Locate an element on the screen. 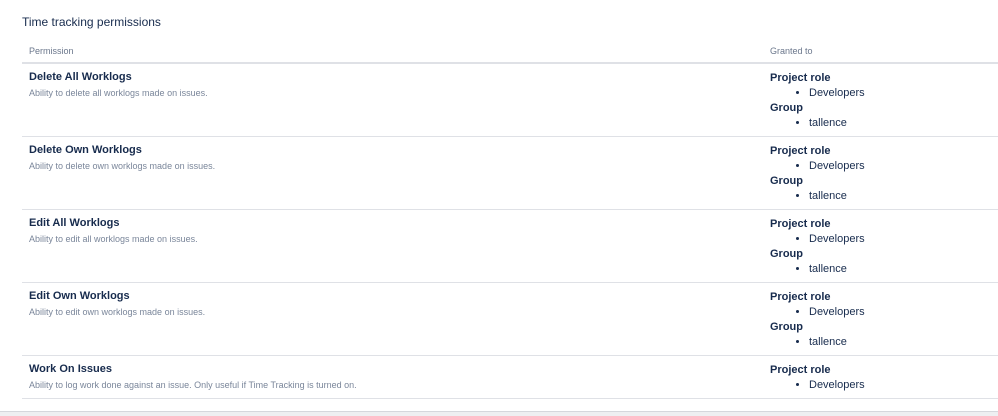 This screenshot has width=998, height=416. section-title: Time tracking permissions is located at coordinates (91, 22).